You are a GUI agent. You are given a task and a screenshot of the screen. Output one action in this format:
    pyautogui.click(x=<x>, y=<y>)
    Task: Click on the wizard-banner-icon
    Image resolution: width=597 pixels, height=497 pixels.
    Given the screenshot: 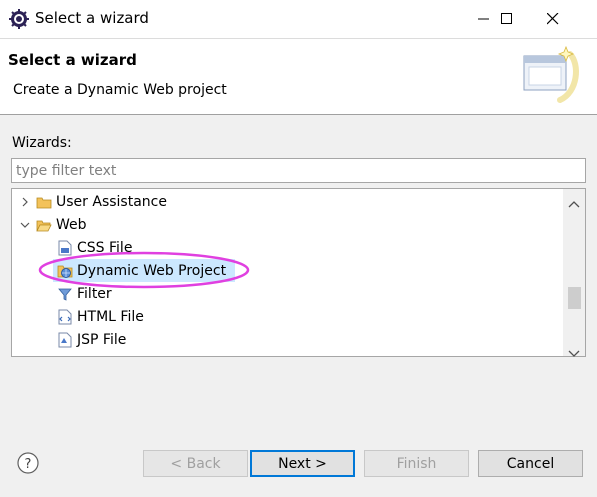 What is the action you would take?
    pyautogui.click(x=550, y=74)
    